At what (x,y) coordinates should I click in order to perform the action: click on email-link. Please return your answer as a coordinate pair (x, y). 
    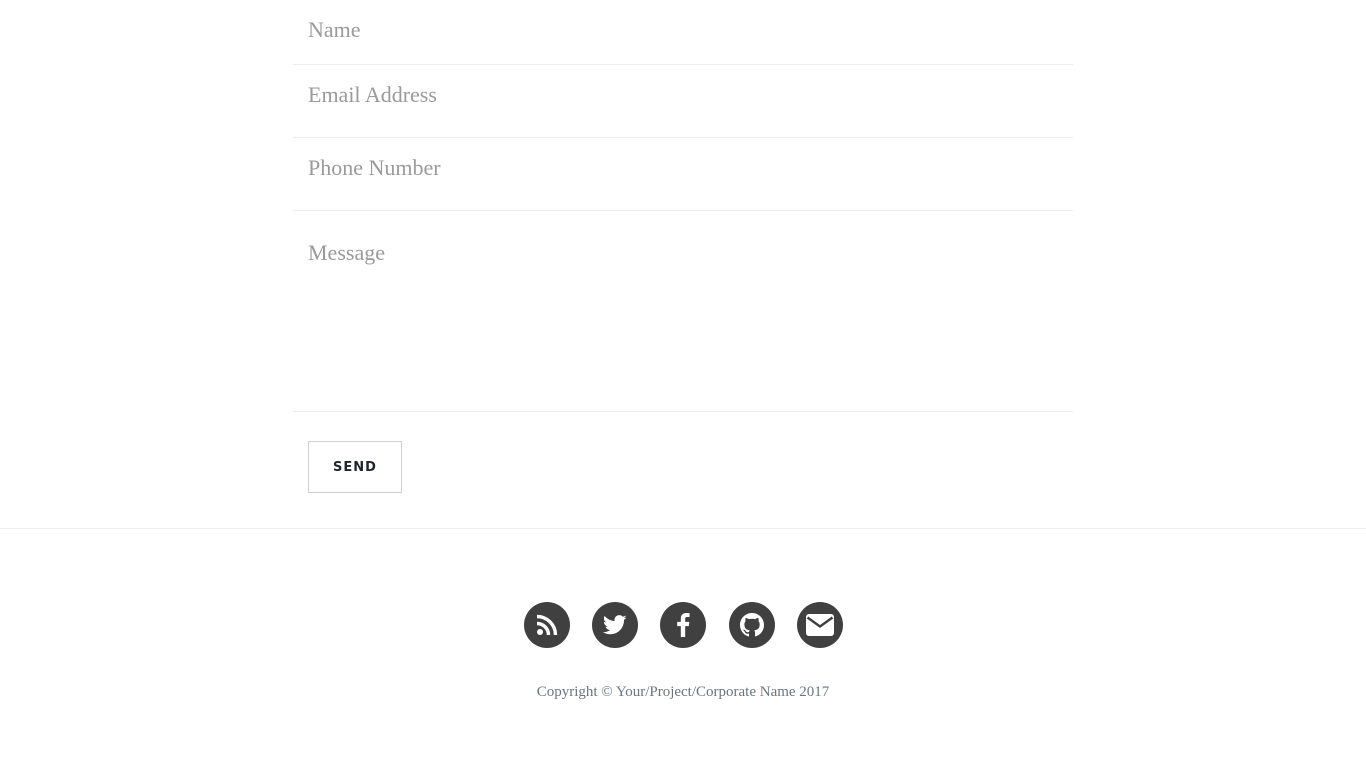
    Looking at the image, I should click on (820, 625).